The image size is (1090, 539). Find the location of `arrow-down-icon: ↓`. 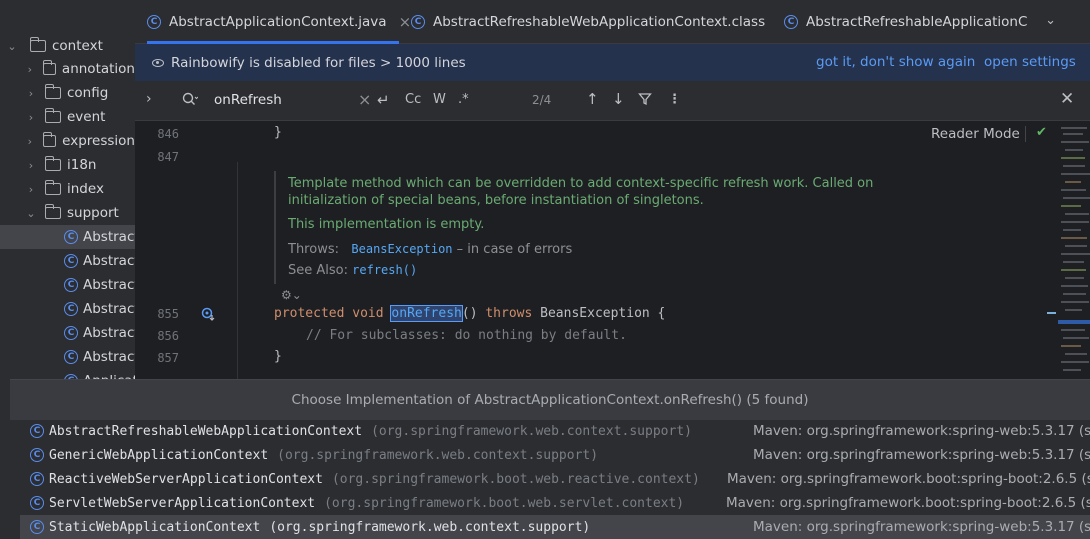

arrow-down-icon: ↓ is located at coordinates (618, 99).